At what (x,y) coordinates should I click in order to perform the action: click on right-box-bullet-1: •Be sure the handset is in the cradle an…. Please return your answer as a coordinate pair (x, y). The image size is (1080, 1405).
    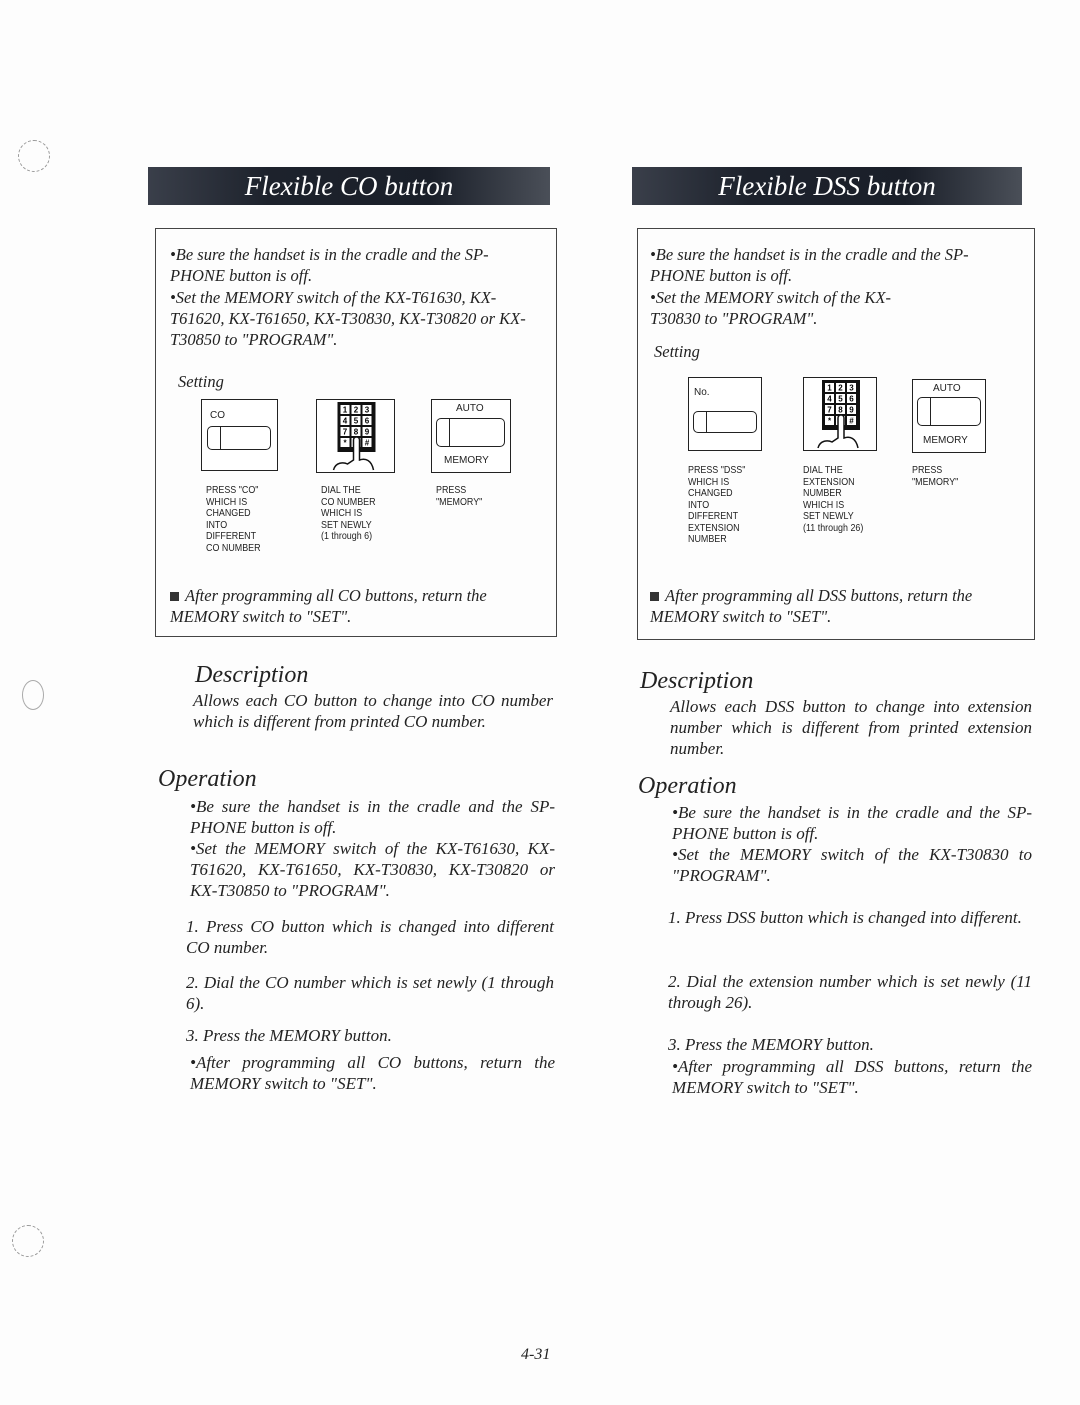
    Looking at the image, I should click on (809, 265).